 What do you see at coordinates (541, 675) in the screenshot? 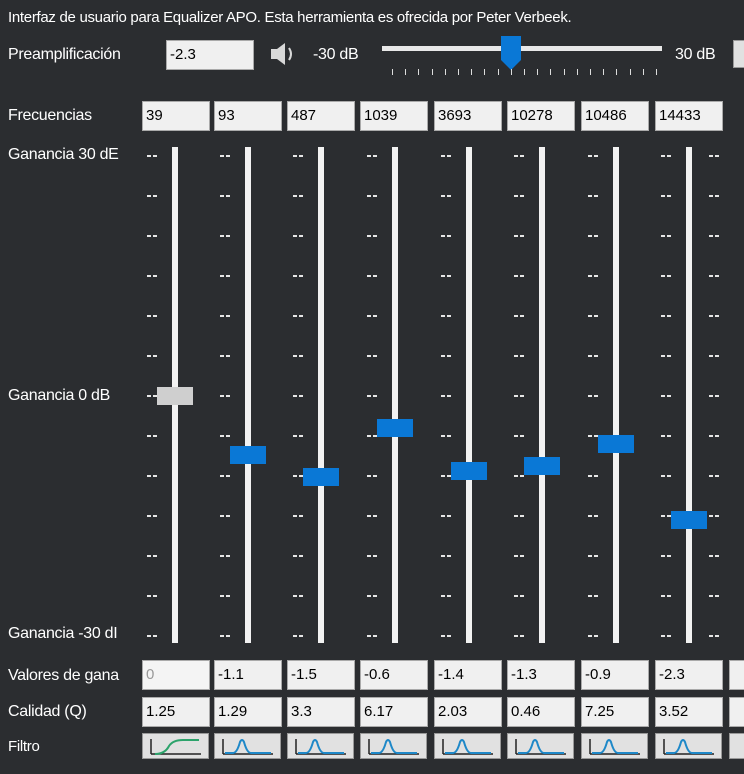
I see `gain-value-field: -1.3` at bounding box center [541, 675].